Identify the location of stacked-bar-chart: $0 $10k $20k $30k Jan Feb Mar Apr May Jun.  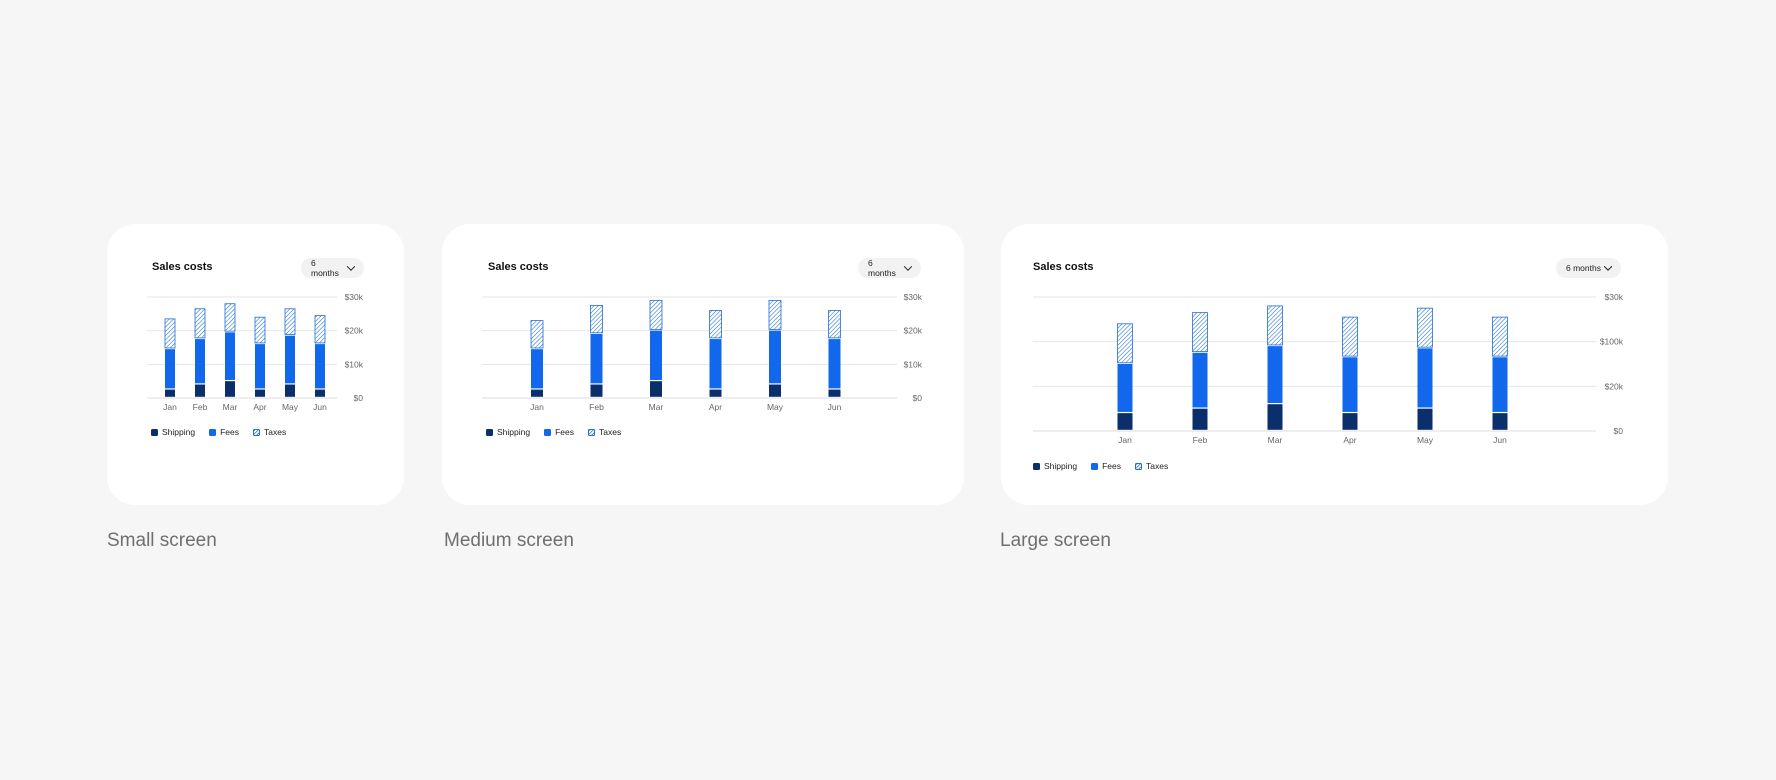
(702, 352).